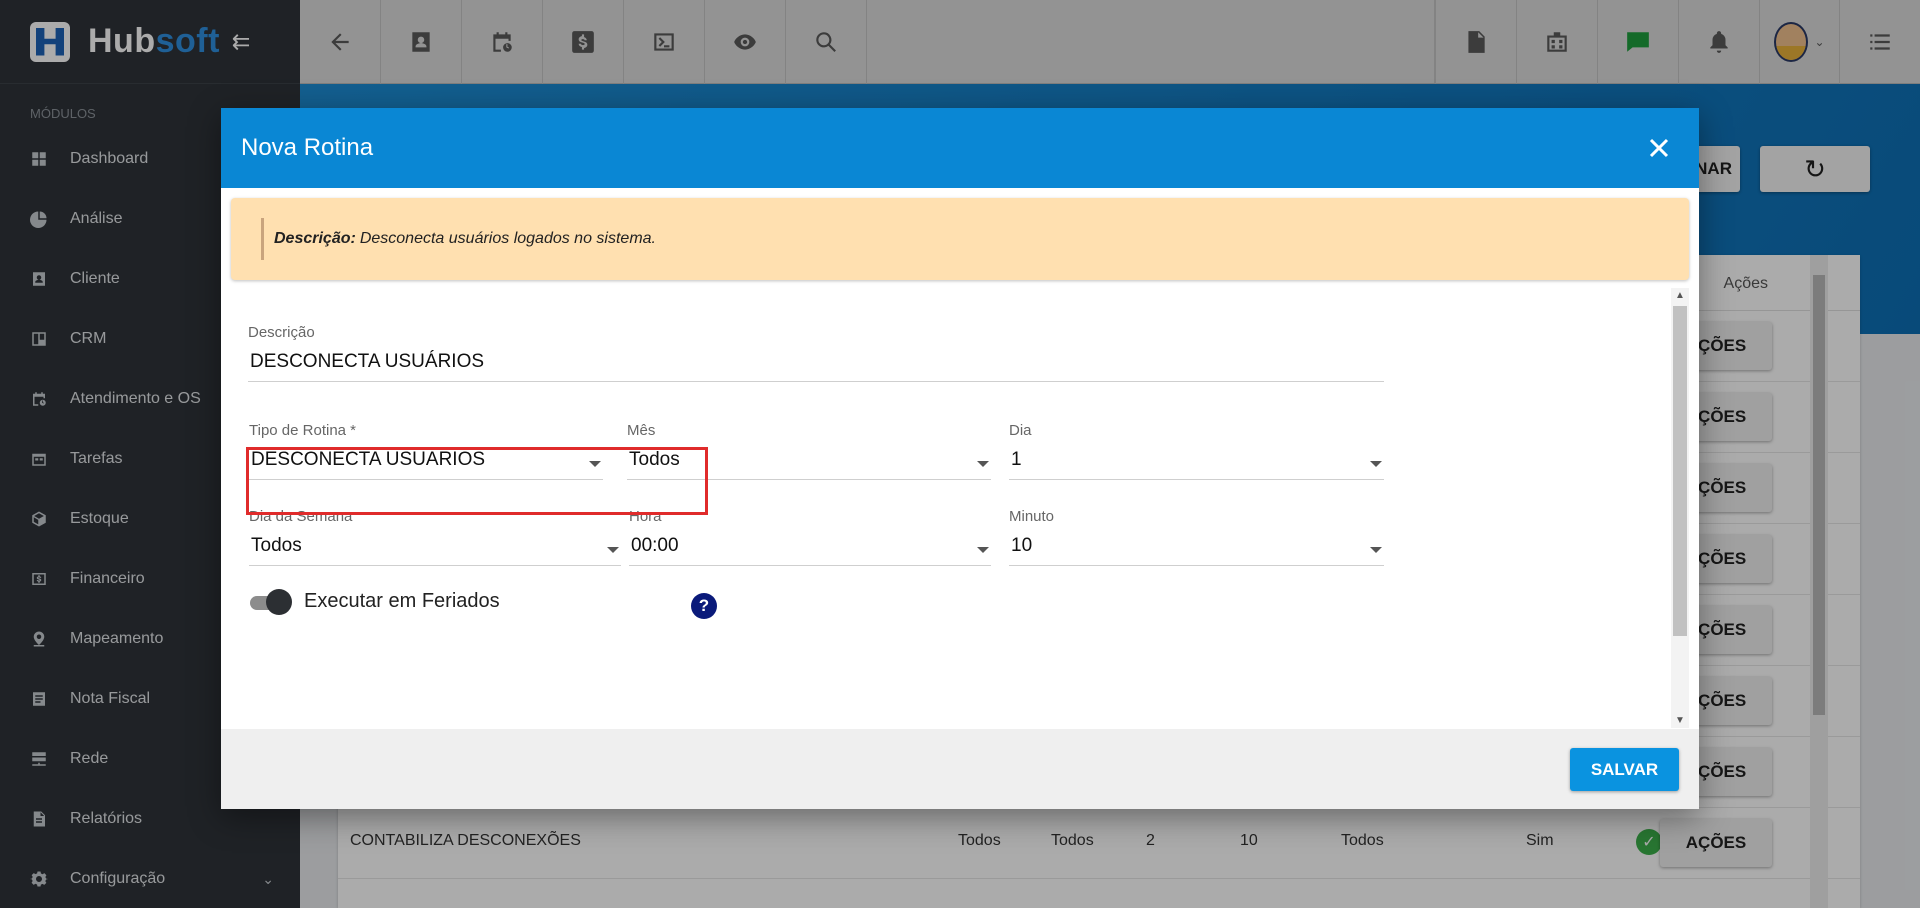 This screenshot has height=908, width=1920. Describe the element at coordinates (303, 430) in the screenshot. I see `tipo-rotina-label: Tipo de Rotina *` at that location.